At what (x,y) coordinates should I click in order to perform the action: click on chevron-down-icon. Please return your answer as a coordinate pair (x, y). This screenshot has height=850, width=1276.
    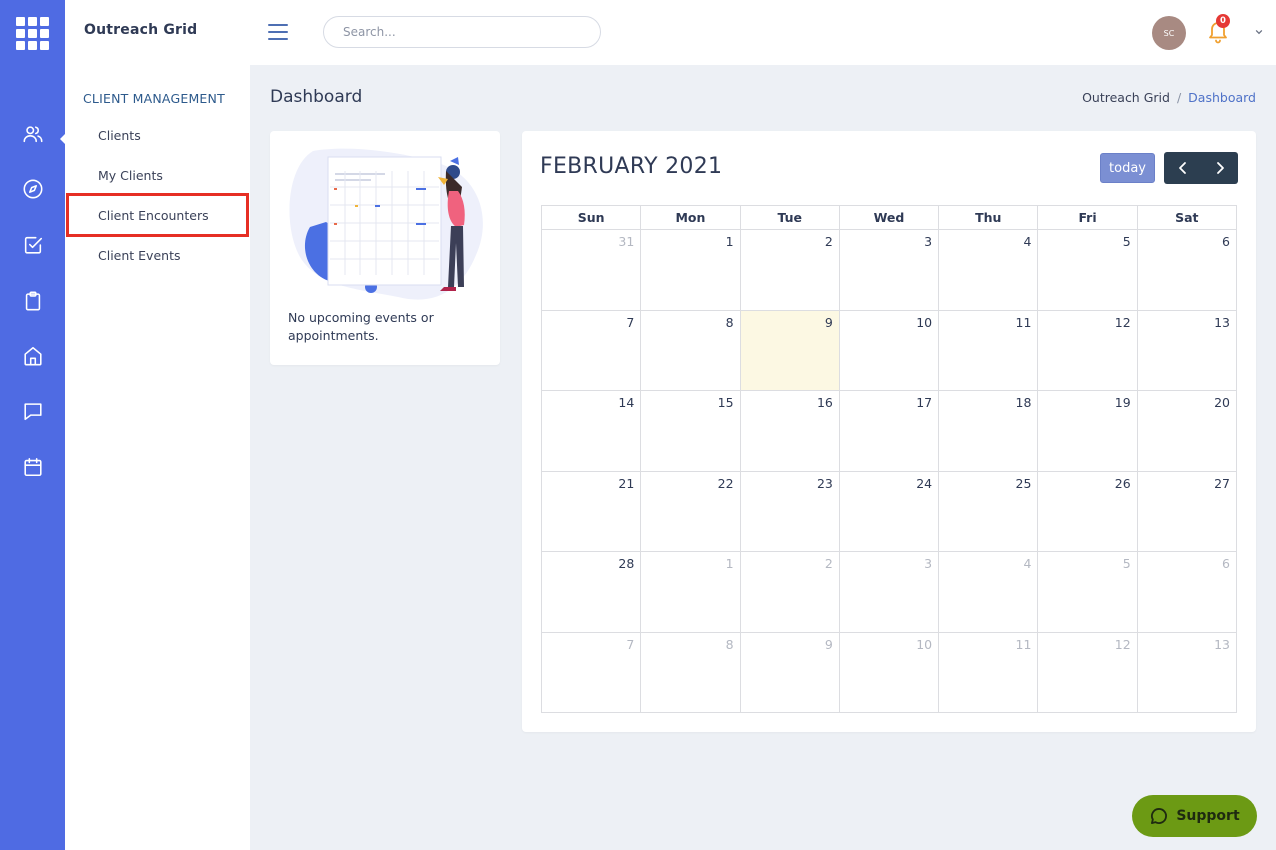
    Looking at the image, I should click on (1259, 32).